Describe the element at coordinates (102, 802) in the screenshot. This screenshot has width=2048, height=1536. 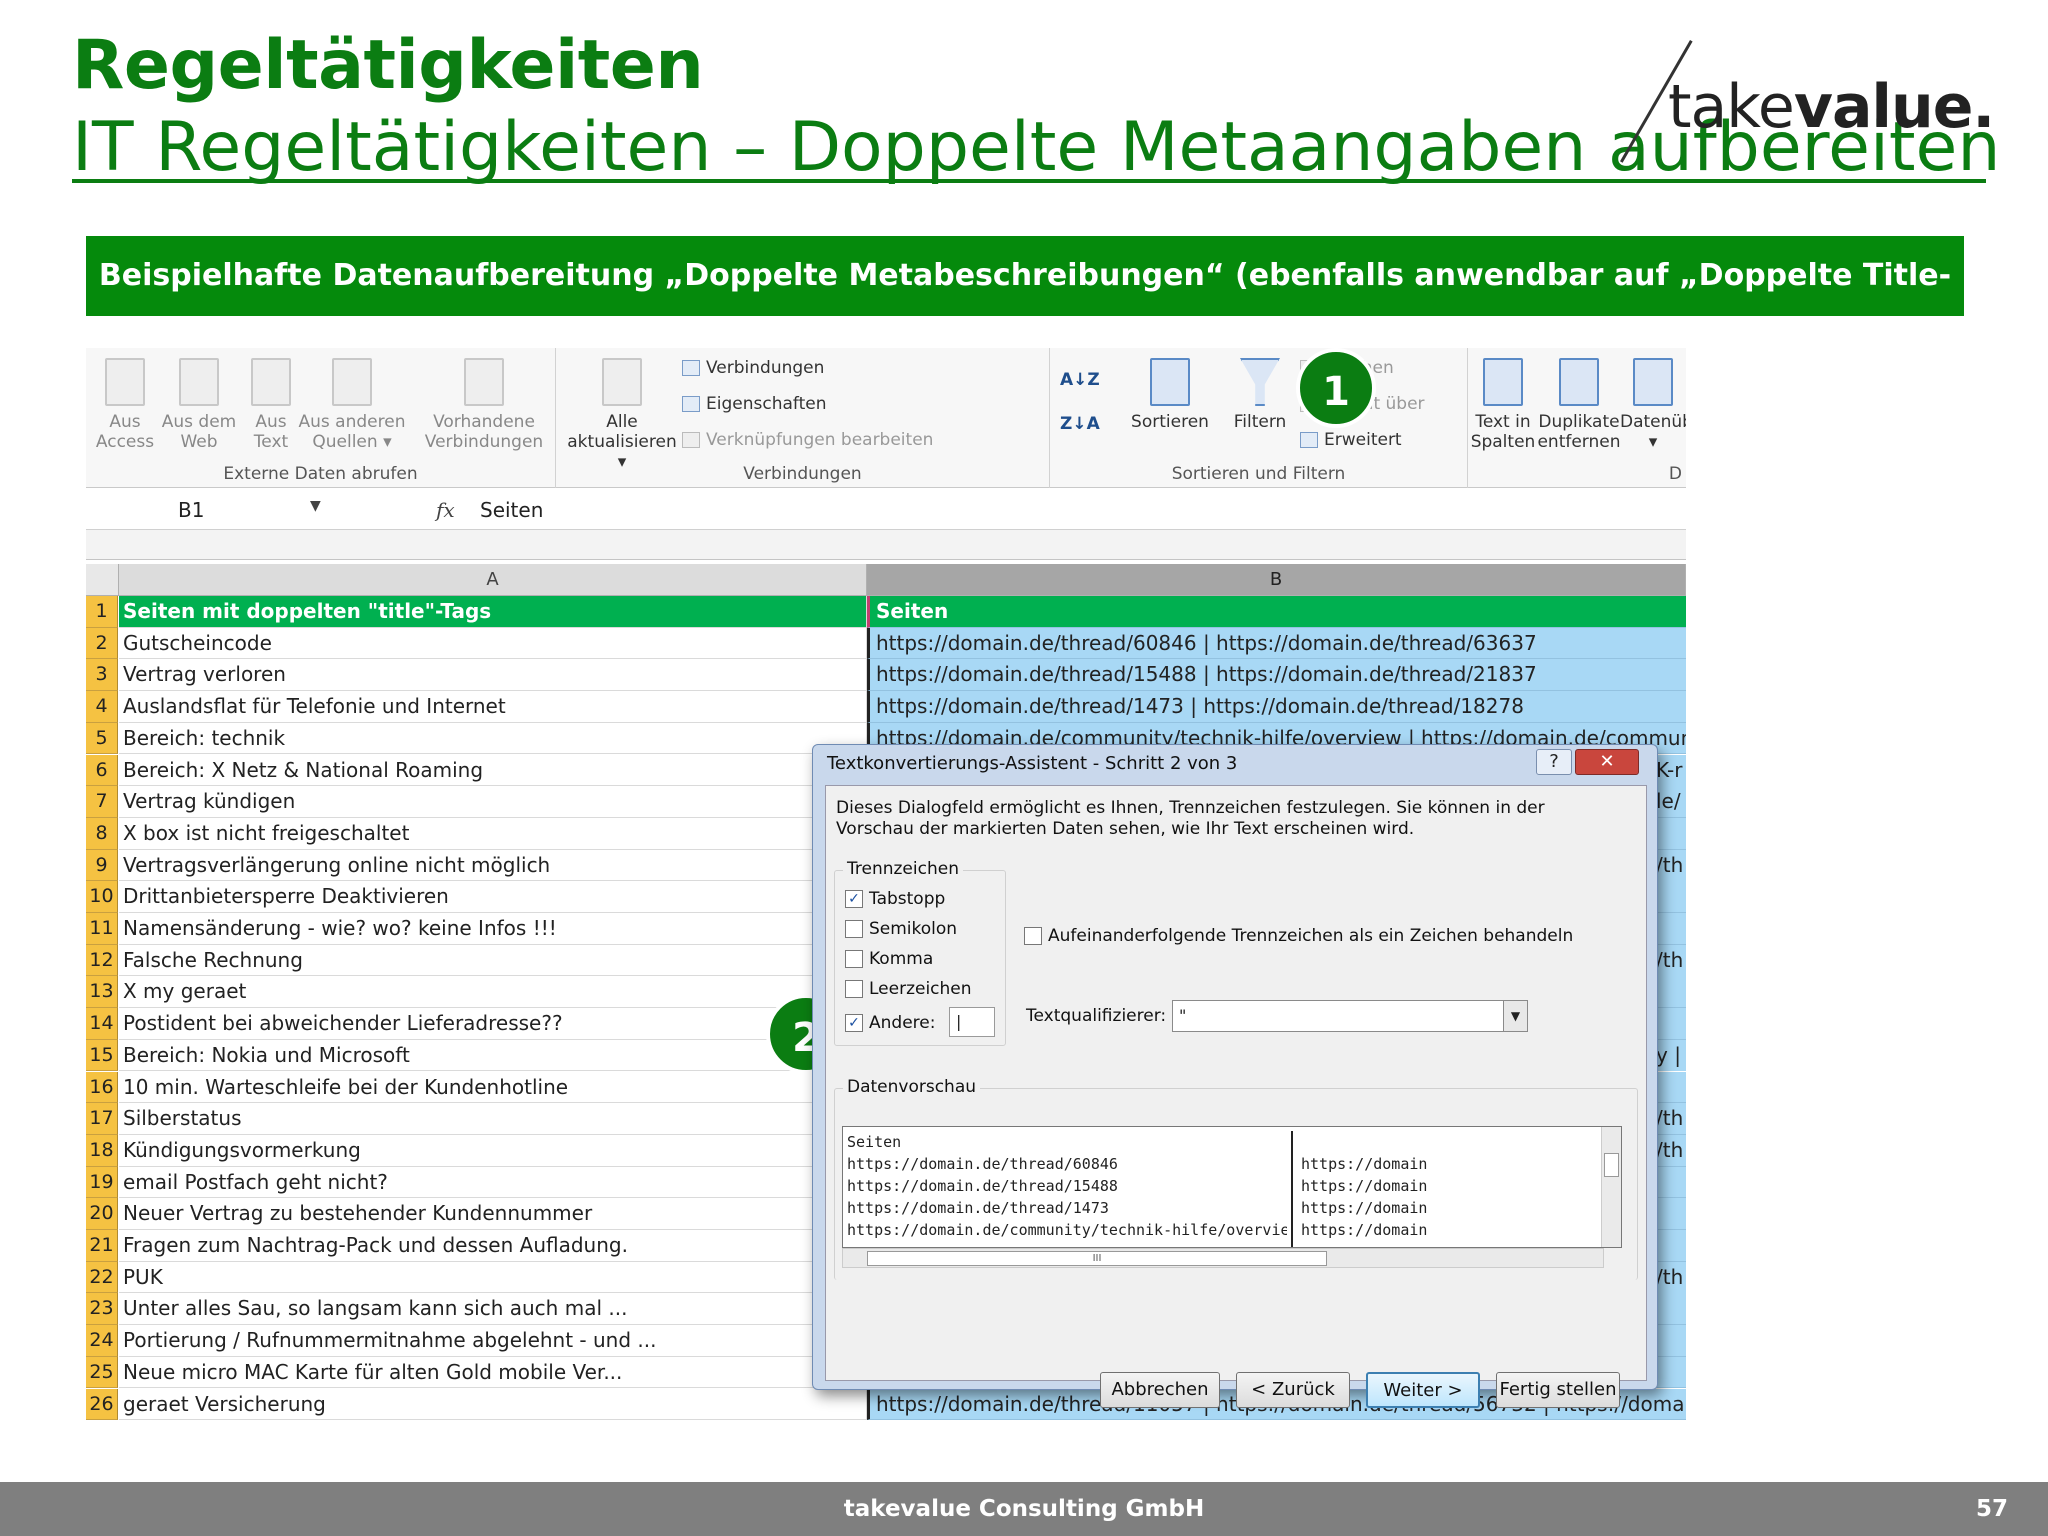
I see `row-number: 7` at that location.